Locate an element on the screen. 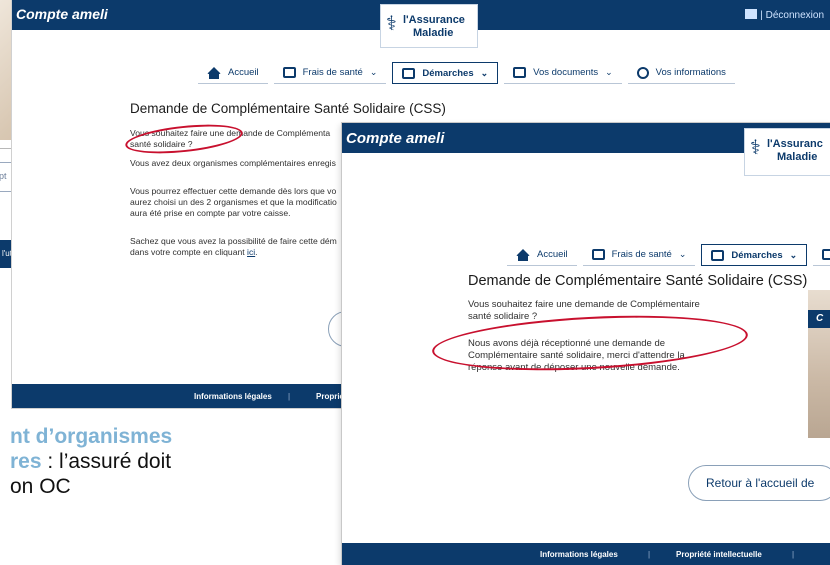 This screenshot has height=565, width=830. annotation-ellipse is located at coordinates (184, 139).